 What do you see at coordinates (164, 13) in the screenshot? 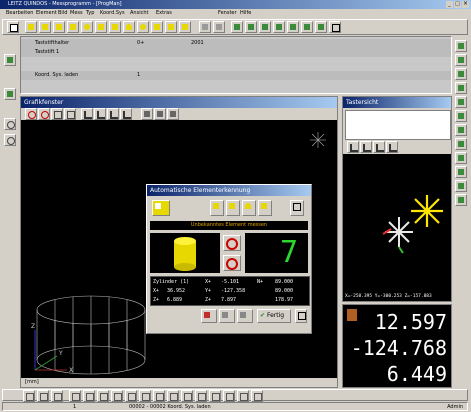
I see `menu-item-extras: Extras` at bounding box center [164, 13].